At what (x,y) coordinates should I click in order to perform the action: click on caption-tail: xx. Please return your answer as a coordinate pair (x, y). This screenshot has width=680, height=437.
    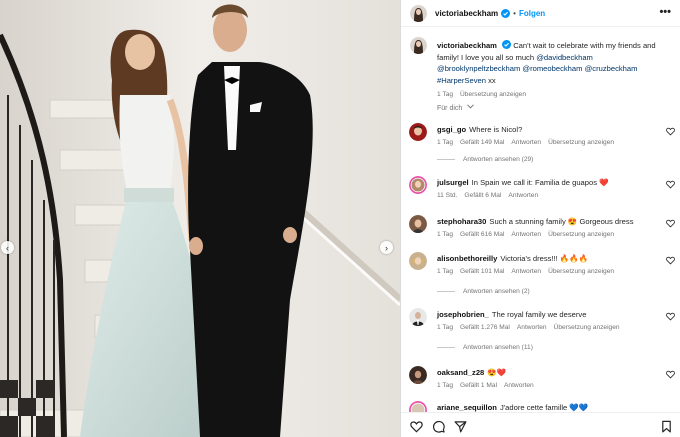
    Looking at the image, I should click on (490, 80).